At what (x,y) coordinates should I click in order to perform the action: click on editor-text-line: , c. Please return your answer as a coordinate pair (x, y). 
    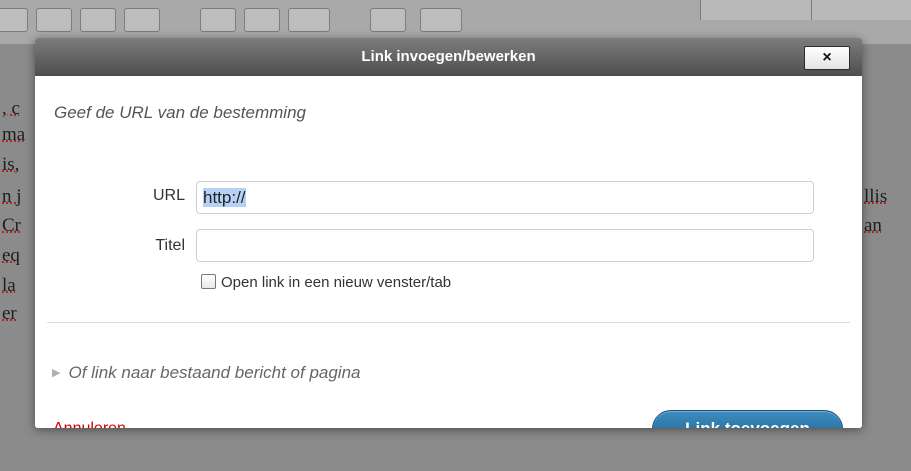
    Looking at the image, I should click on (11, 108).